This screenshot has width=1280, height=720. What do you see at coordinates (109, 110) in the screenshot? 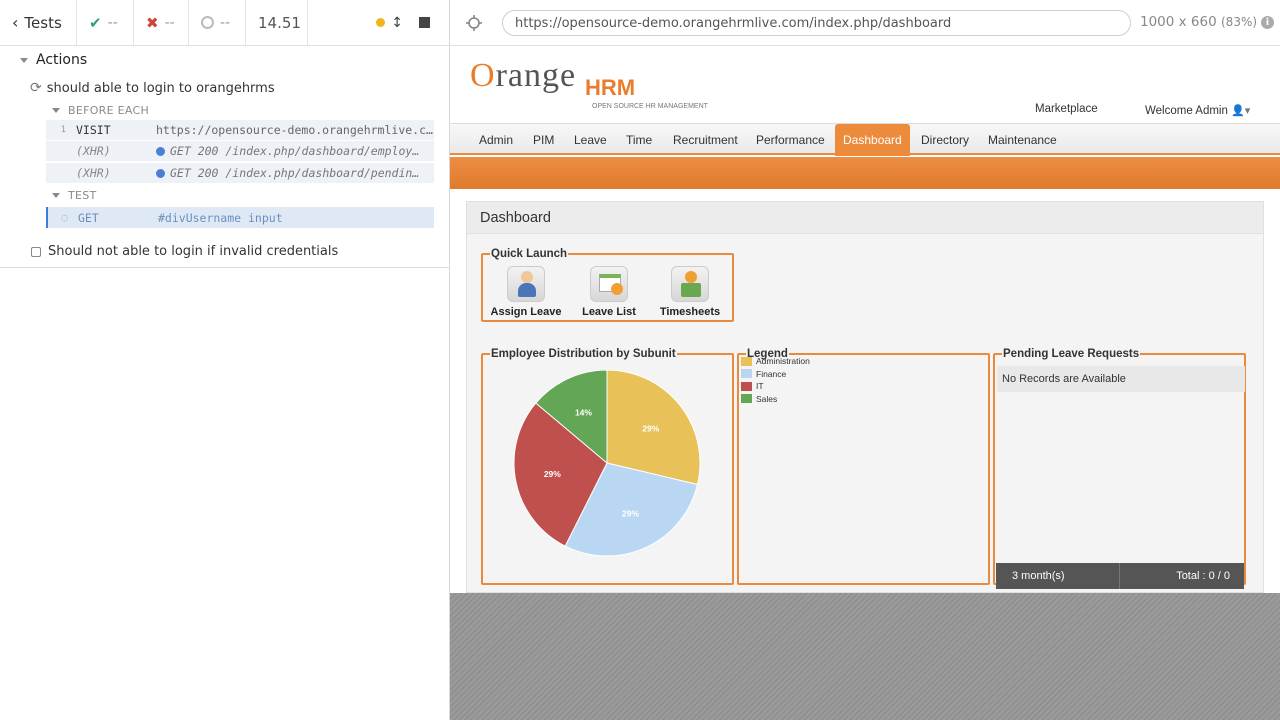
I see `hook-label: BEFORE EACH` at bounding box center [109, 110].